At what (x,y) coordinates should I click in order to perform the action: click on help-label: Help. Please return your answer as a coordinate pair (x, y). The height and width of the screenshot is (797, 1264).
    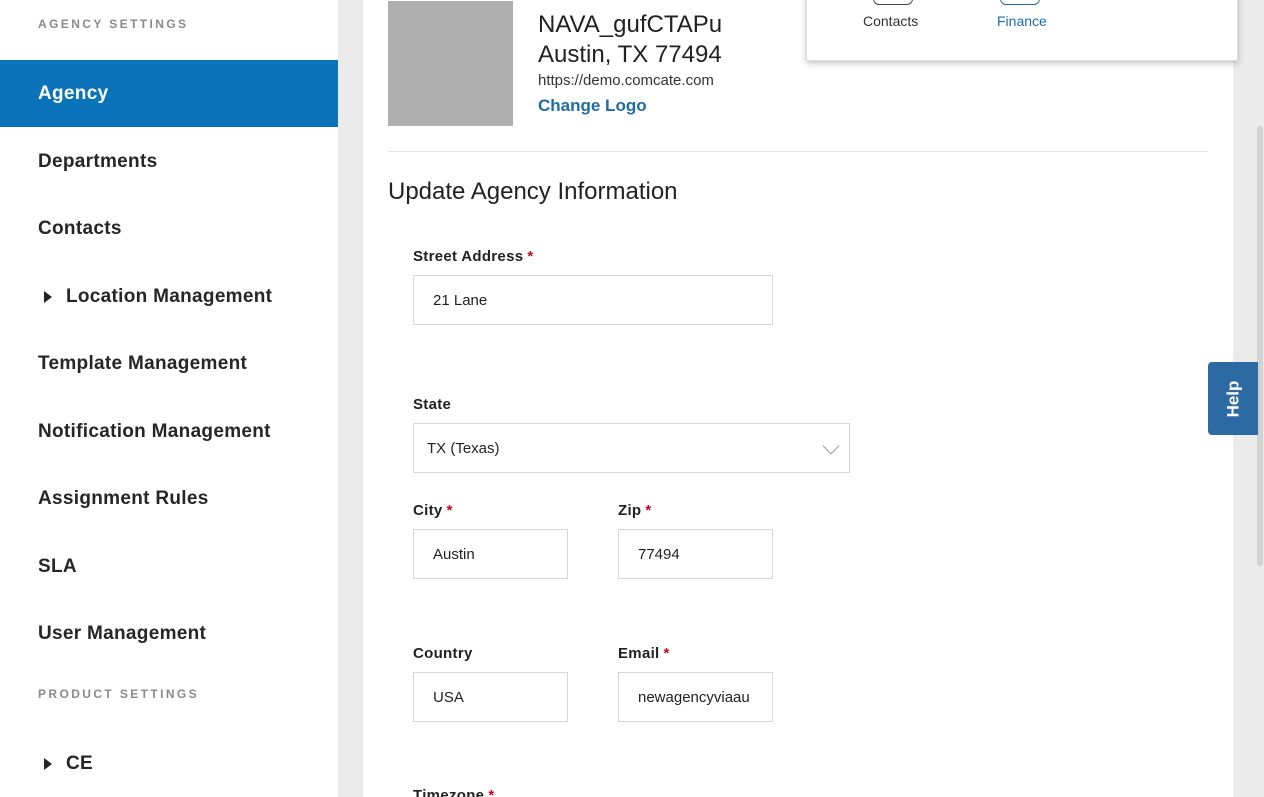
    Looking at the image, I should click on (1232, 398).